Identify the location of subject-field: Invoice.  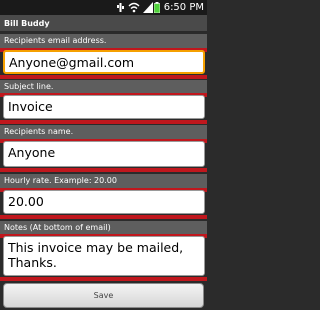
(104, 107).